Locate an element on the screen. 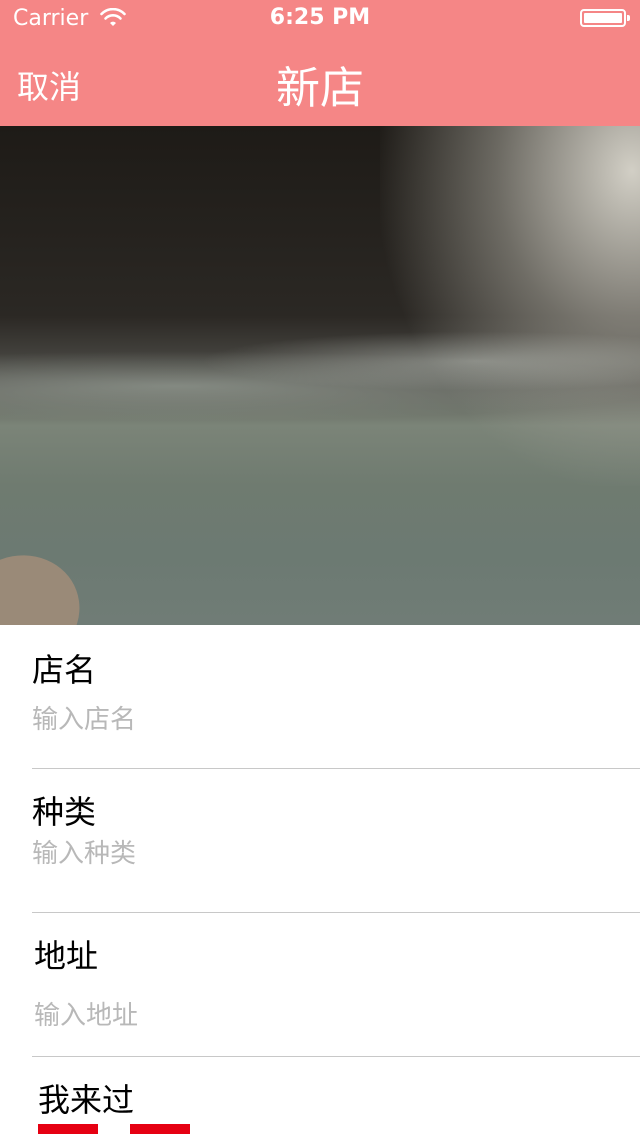 Image resolution: width=640 pixels, height=1134 pixels. clock-time: 6:25 PM is located at coordinates (320, 17).